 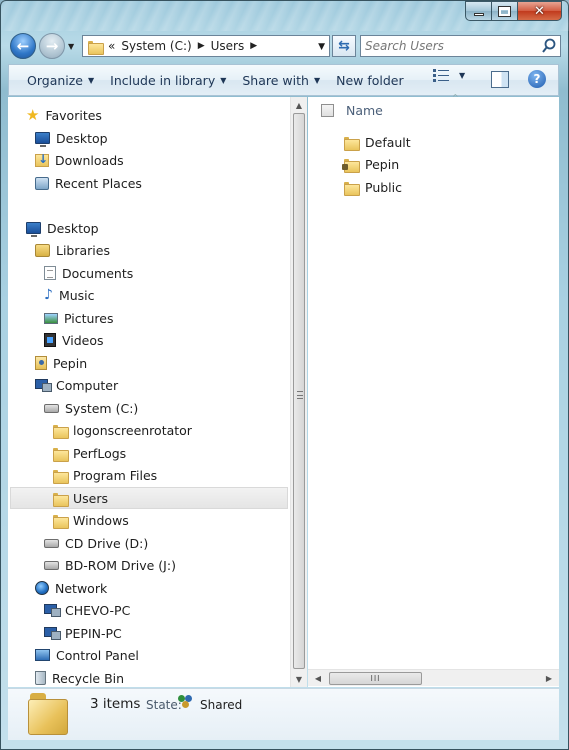 I want to click on tree-item-windows: Windows, so click(x=91, y=520).